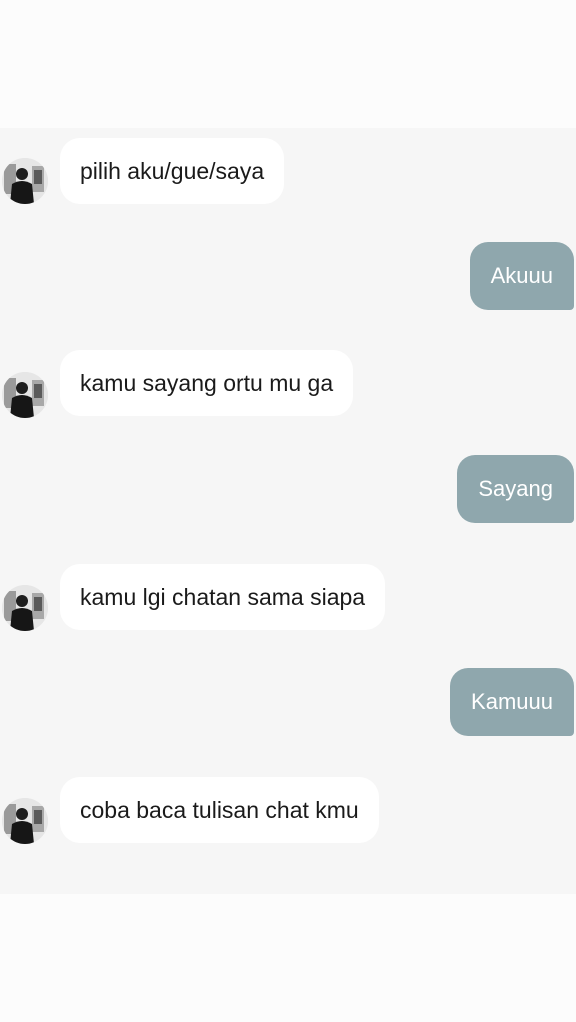  Describe the element at coordinates (515, 489) in the screenshot. I see `outgoing-message: Sayang` at that location.